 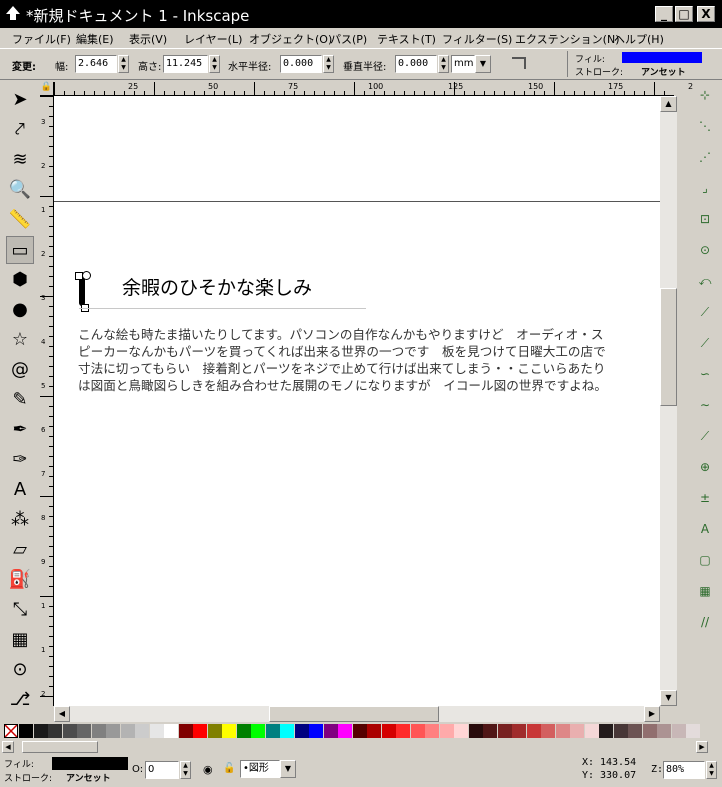 What do you see at coordinates (95, 39) in the screenshot?
I see `menu-edit: 編集(E)` at bounding box center [95, 39].